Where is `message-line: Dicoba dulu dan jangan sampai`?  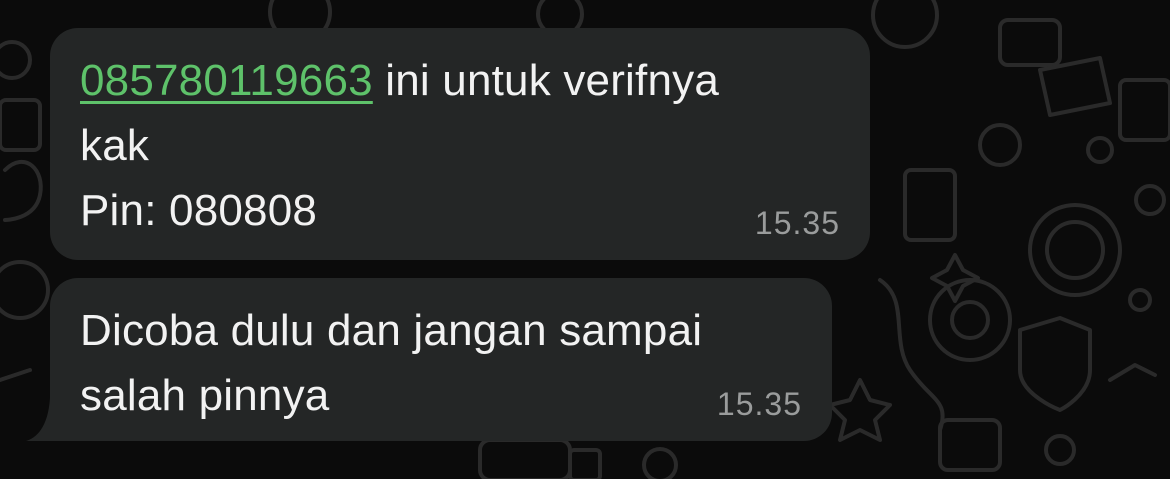
message-line: Dicoba dulu dan jangan sampai is located at coordinates (391, 330).